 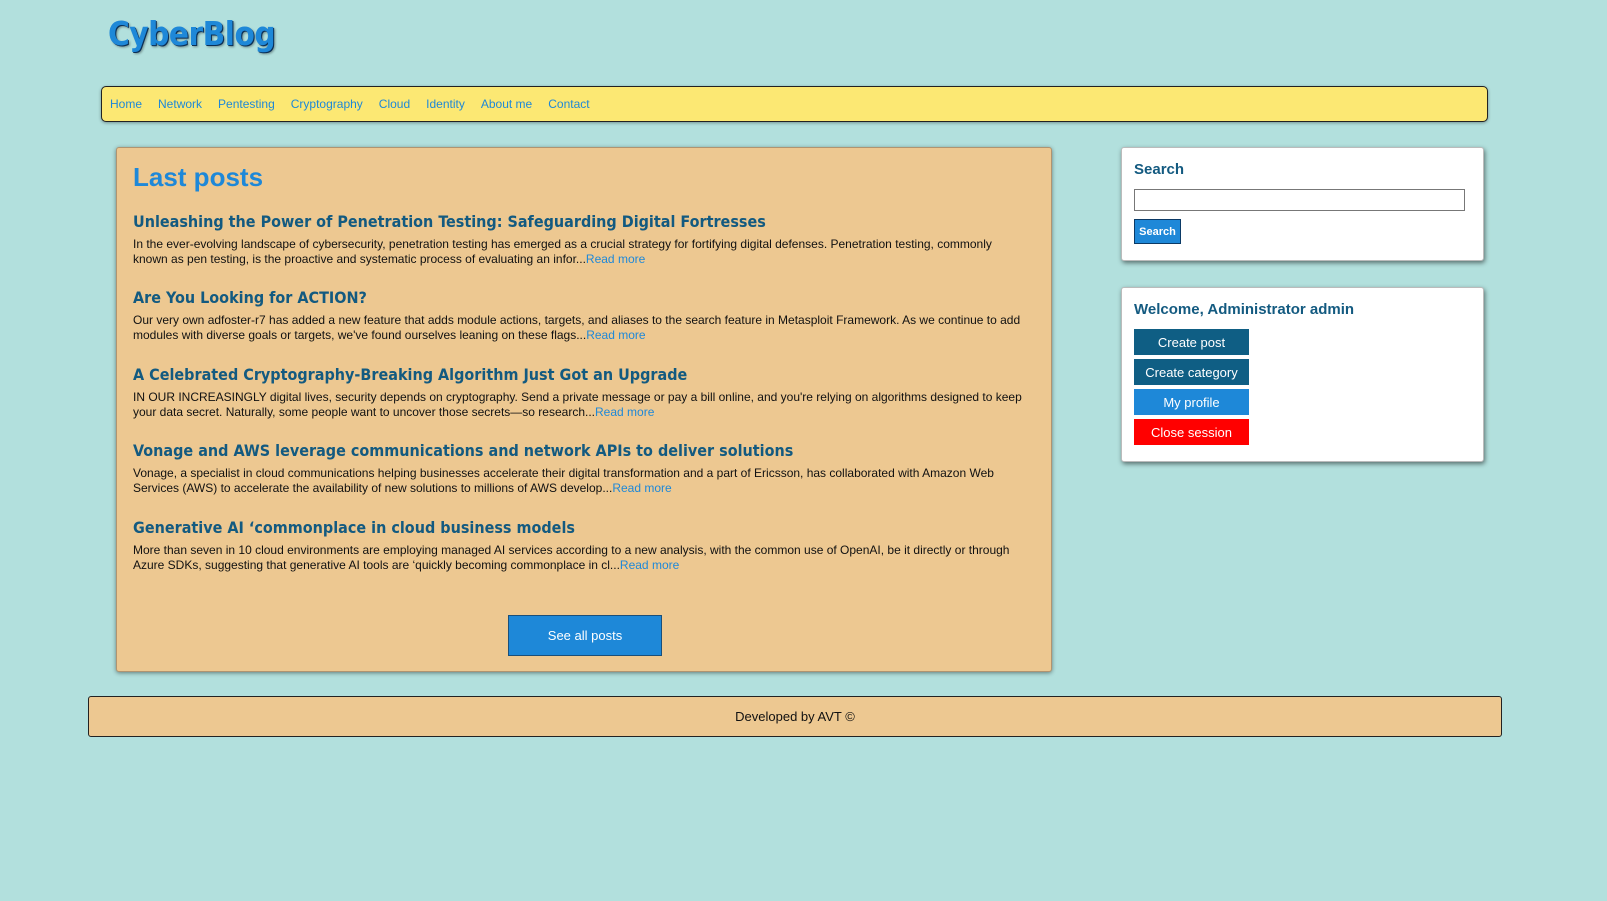 I want to click on search-button: Search, so click(x=1157, y=231).